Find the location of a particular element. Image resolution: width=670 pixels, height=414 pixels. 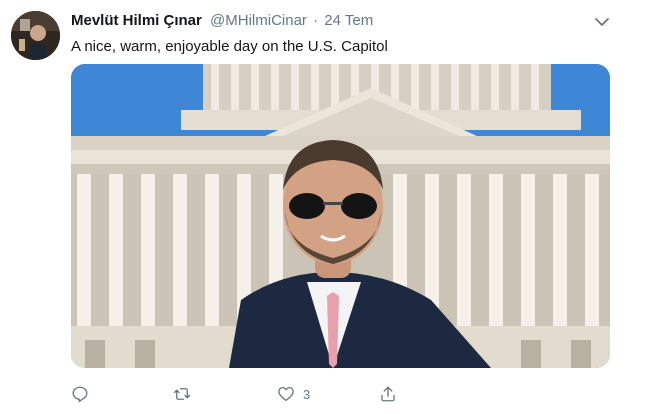

tweet-actions: 3 is located at coordinates (341, 394).